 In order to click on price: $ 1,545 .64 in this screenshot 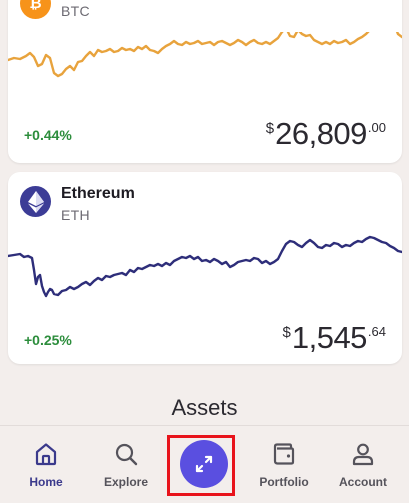, I will do `click(335, 337)`.